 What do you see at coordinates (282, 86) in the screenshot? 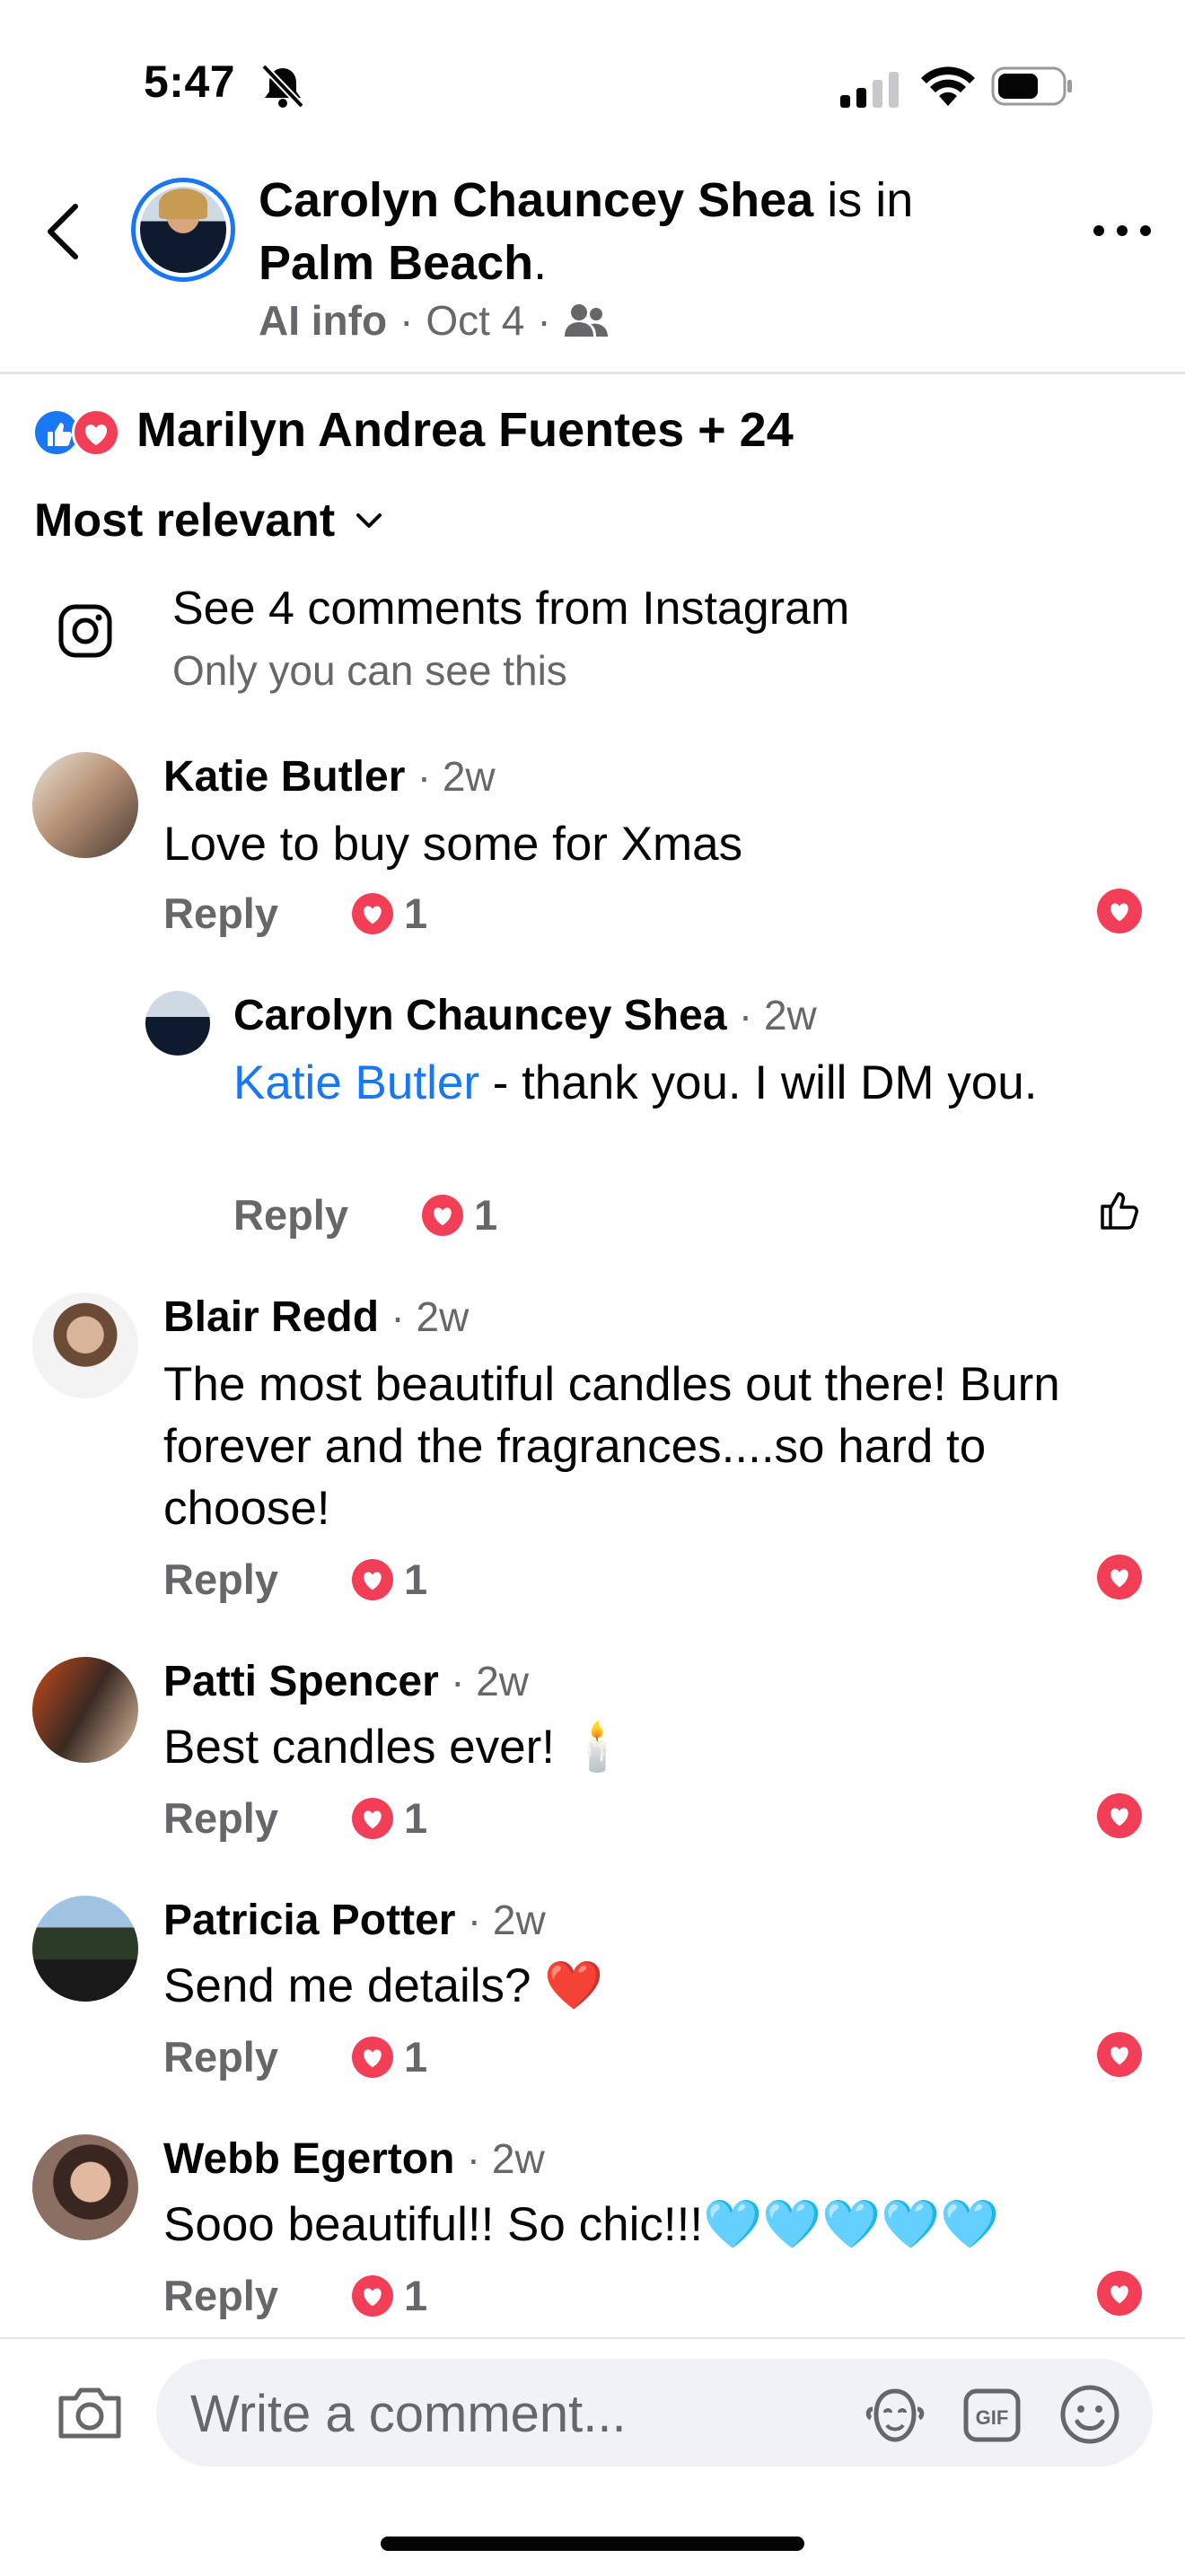
I see `bell-slash-icon` at bounding box center [282, 86].